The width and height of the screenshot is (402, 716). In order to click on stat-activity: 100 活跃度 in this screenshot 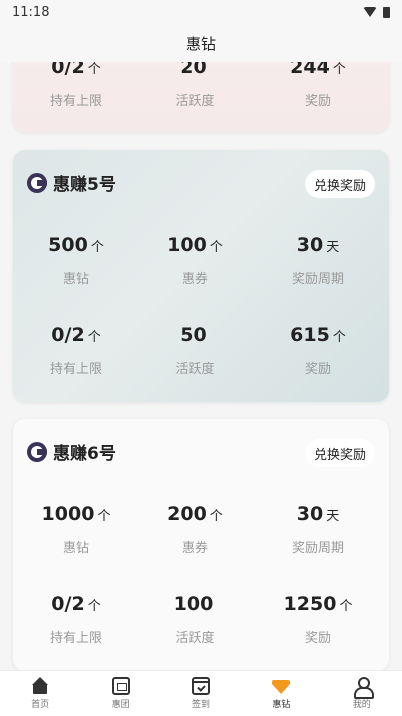, I will do `click(195, 618)`.